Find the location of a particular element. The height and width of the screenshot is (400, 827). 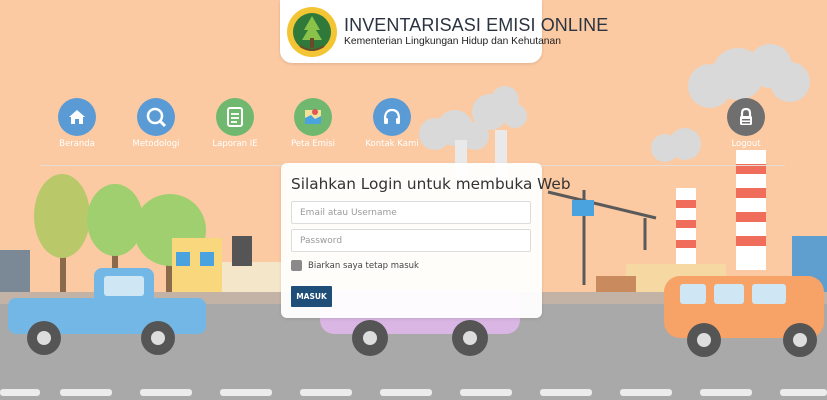

report-icon is located at coordinates (235, 117).